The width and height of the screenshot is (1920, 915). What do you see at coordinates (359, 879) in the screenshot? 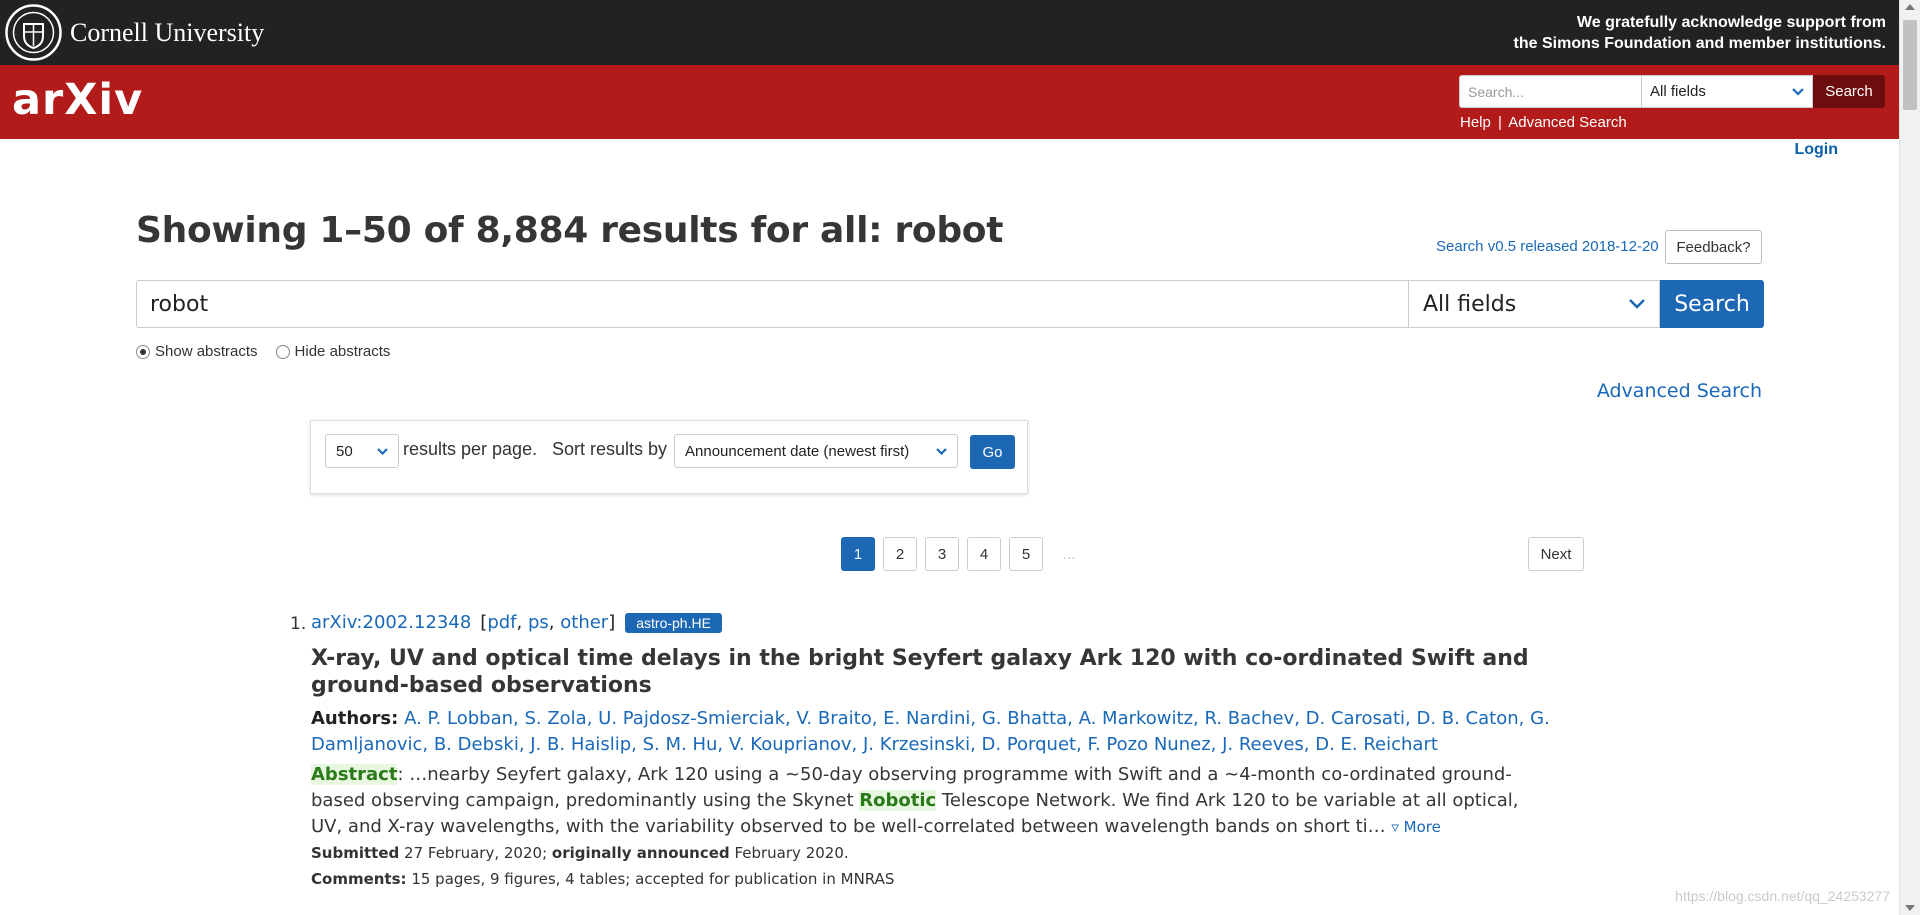
I see `comments-label: Comments:` at bounding box center [359, 879].